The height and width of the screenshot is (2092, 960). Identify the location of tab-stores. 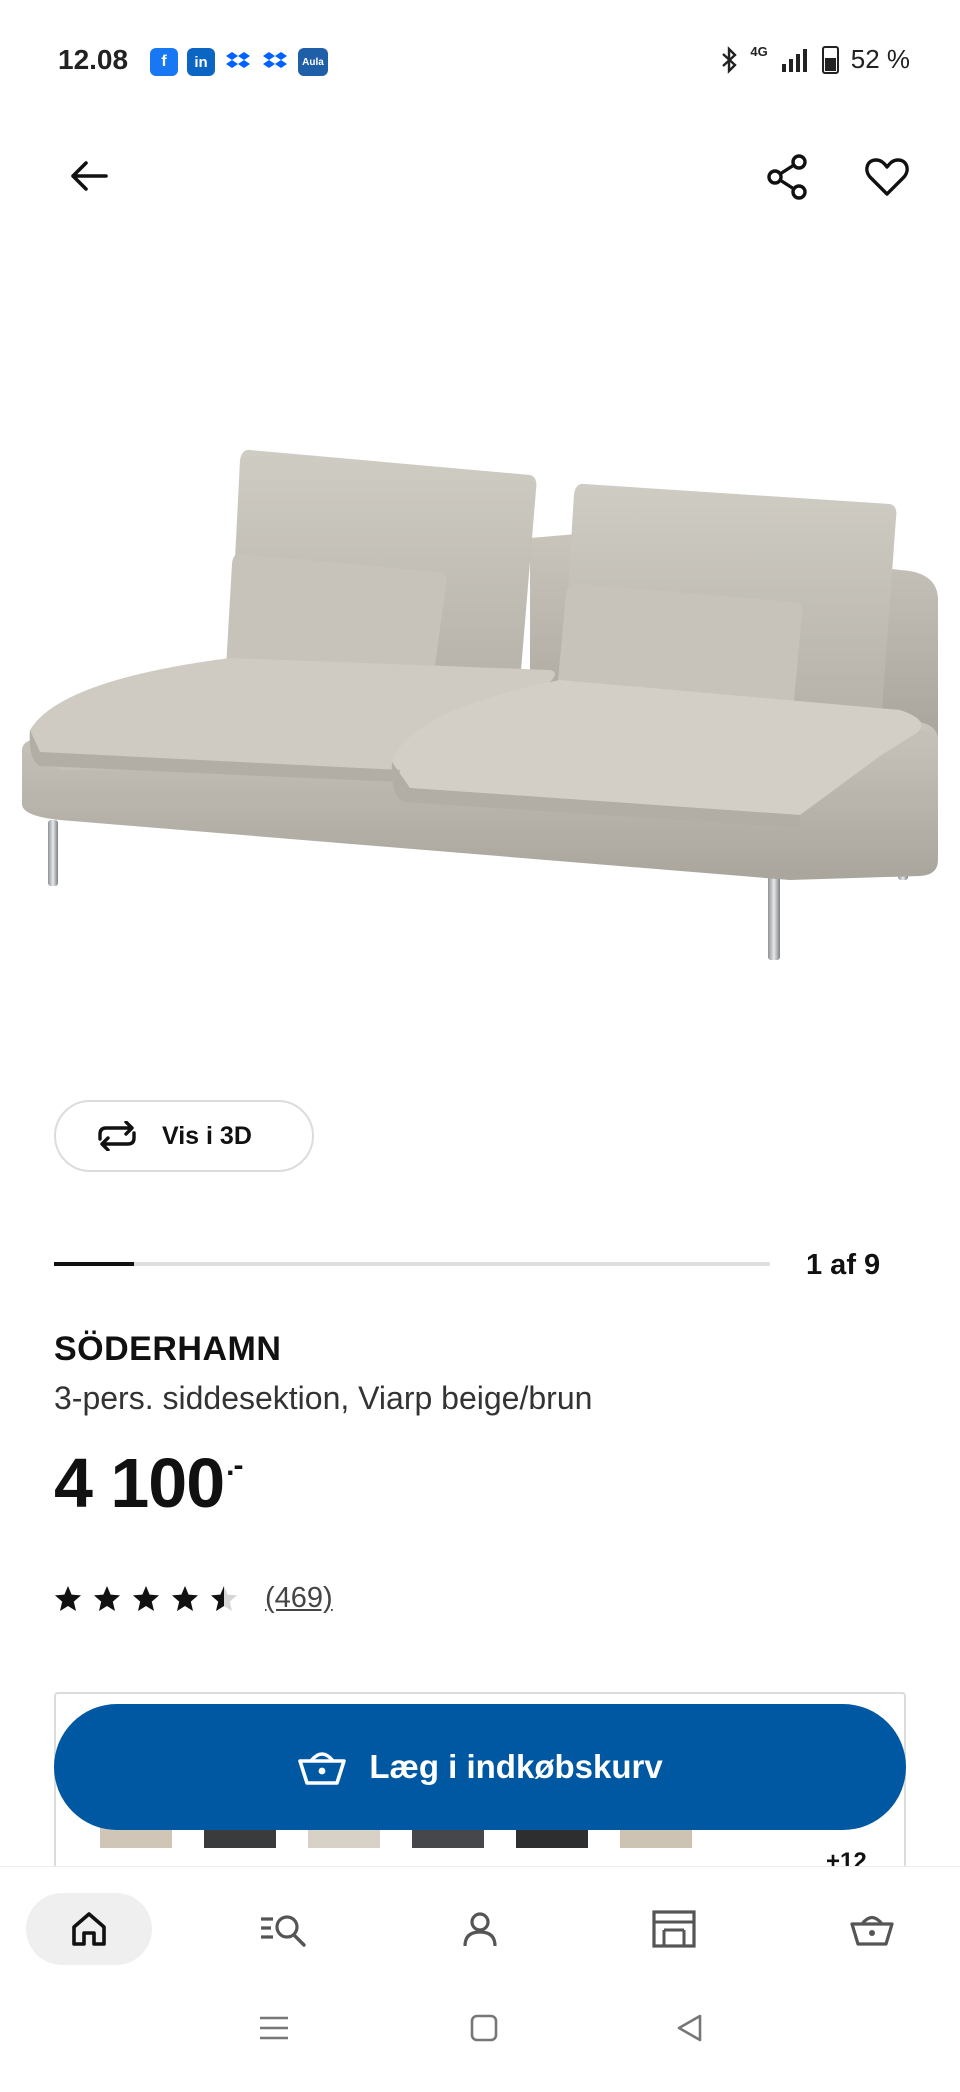
(674, 1929).